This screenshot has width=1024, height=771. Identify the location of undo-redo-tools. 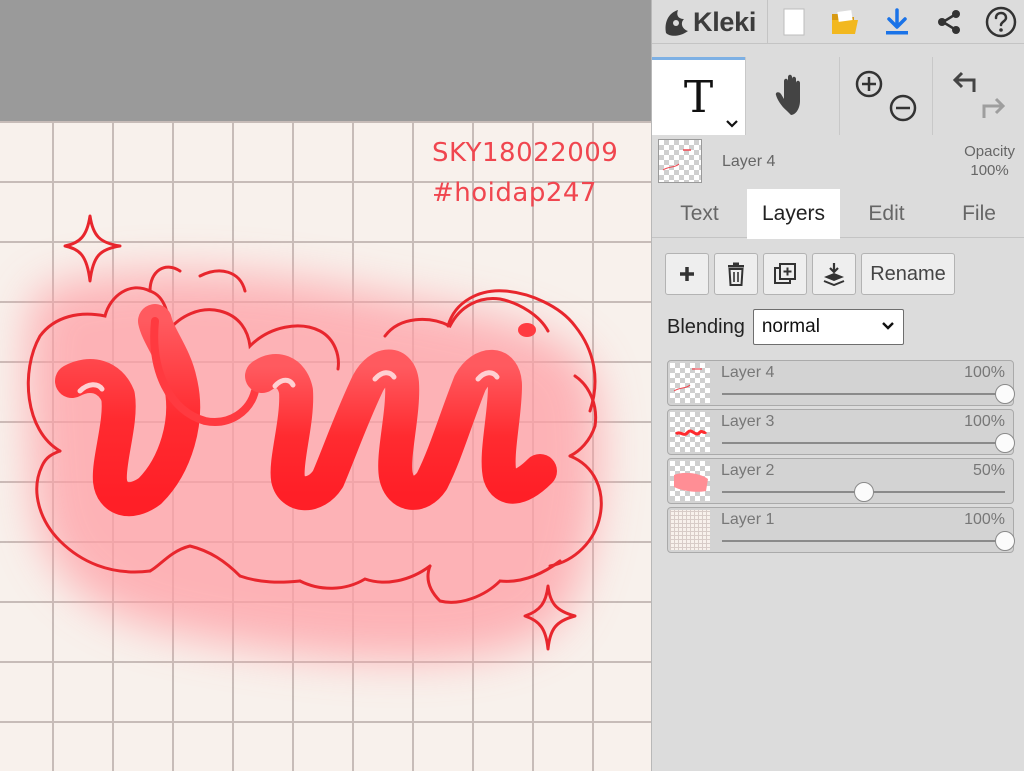
(978, 96).